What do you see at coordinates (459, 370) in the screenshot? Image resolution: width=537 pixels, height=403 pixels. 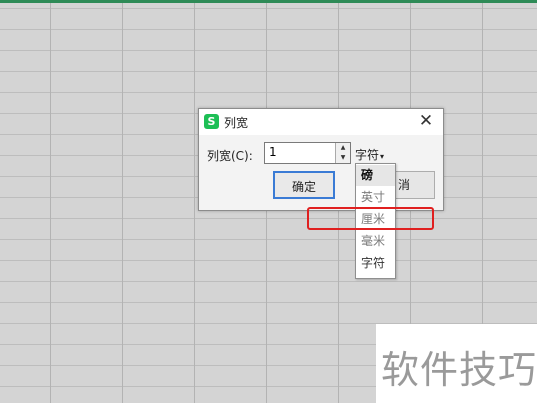 I see `watermark-text: 软件技巧` at bounding box center [459, 370].